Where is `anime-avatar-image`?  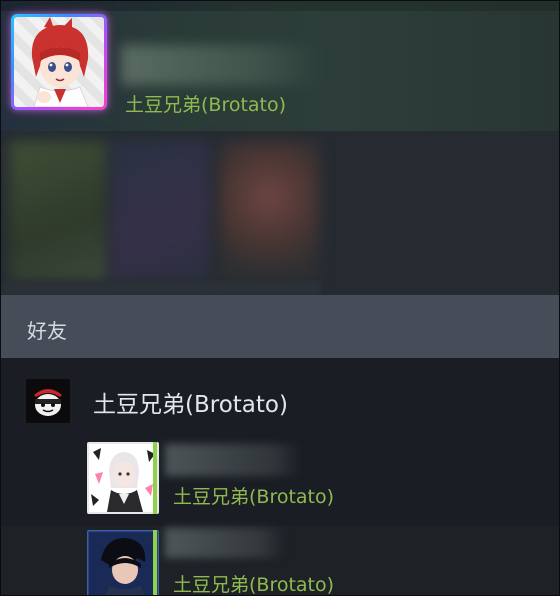
anime-avatar-image is located at coordinates (59, 62).